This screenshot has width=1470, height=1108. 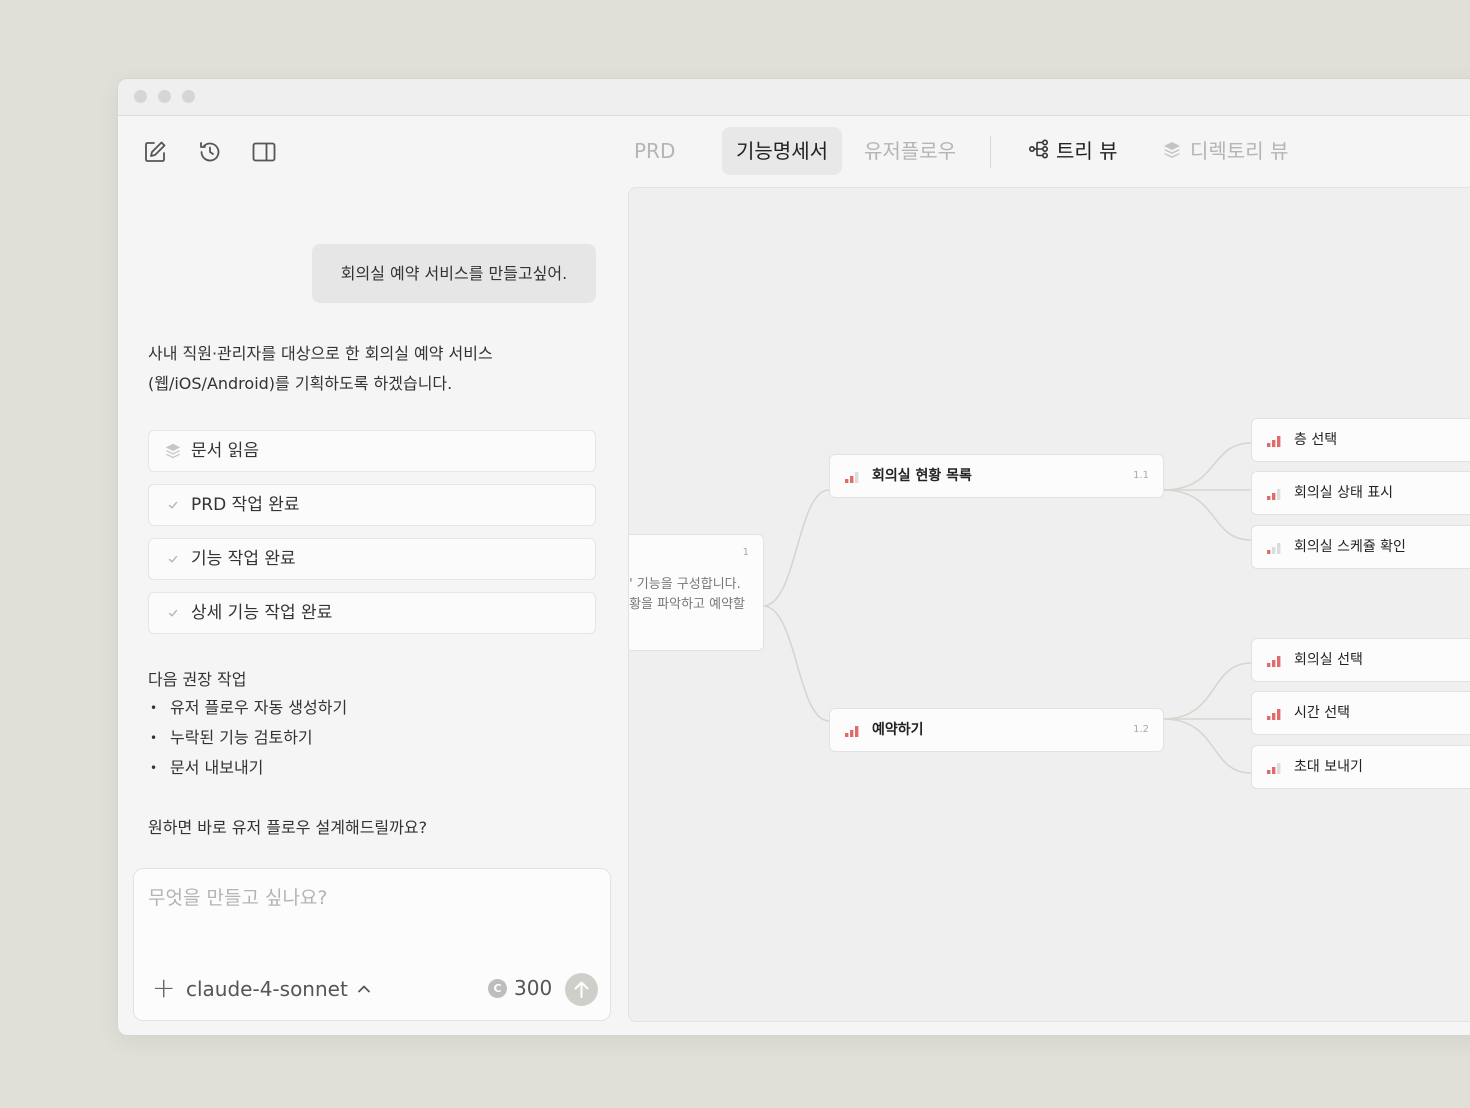 I want to click on send-button, so click(x=581, y=989).